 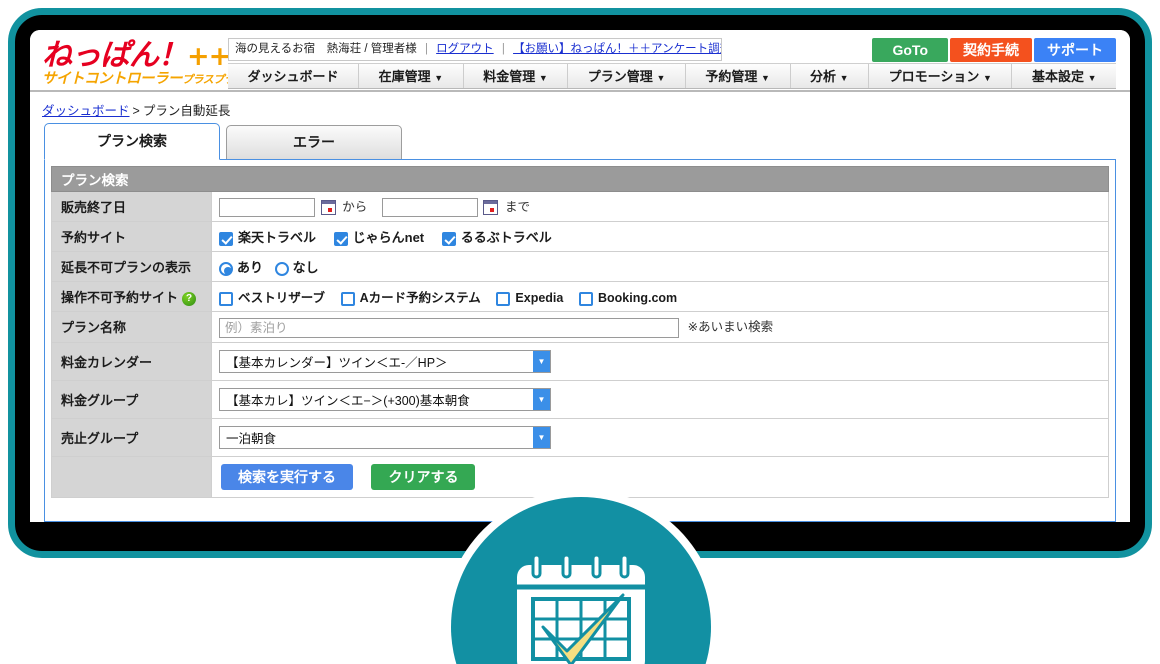 What do you see at coordinates (580, 267) in the screenshot?
I see `row-show-non-extendable: 延長不可プランの表示 あり なし` at bounding box center [580, 267].